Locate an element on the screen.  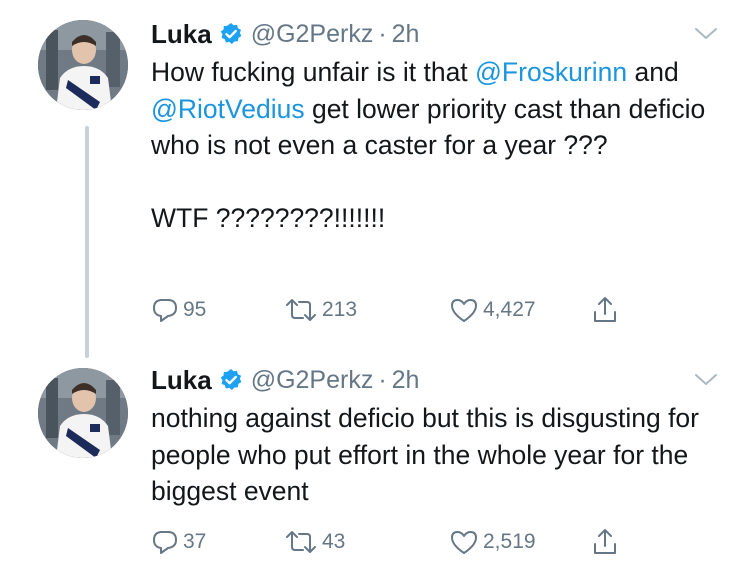
retweet-count: 213 is located at coordinates (340, 309).